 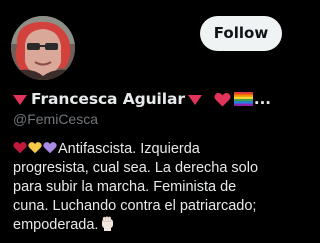 I want to click on avatar, so click(x=43, y=48).